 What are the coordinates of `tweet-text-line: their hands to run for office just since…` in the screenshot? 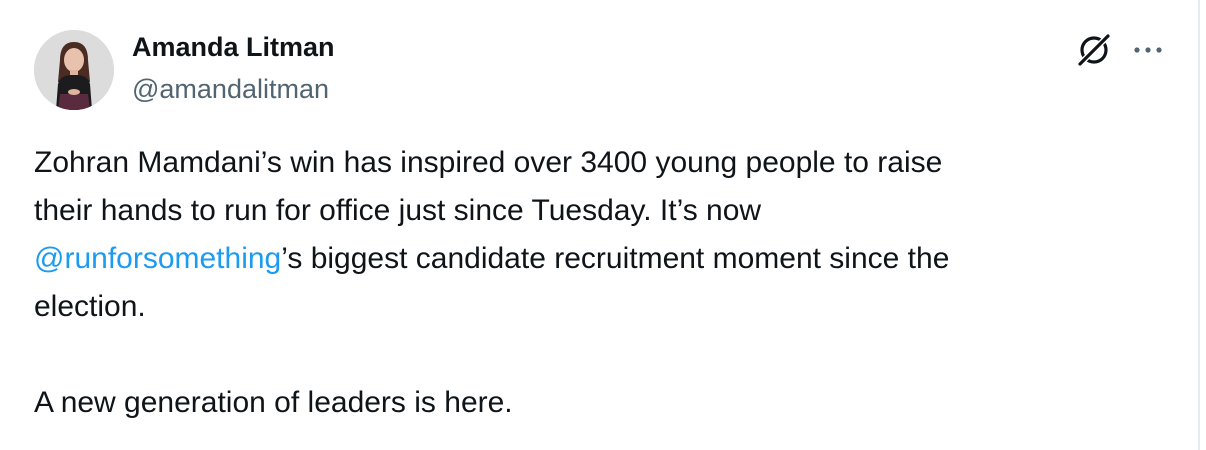 It's located at (398, 210).